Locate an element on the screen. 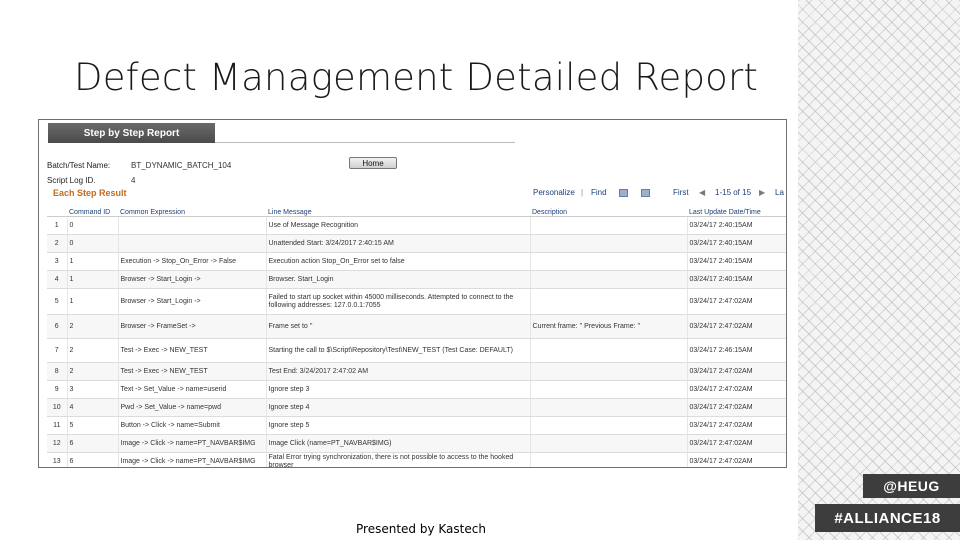 The width and height of the screenshot is (960, 540). last-link: La is located at coordinates (779, 192).